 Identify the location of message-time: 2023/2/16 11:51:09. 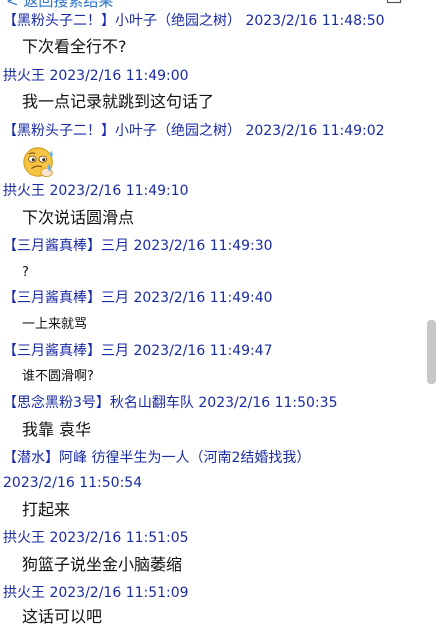
(119, 593).